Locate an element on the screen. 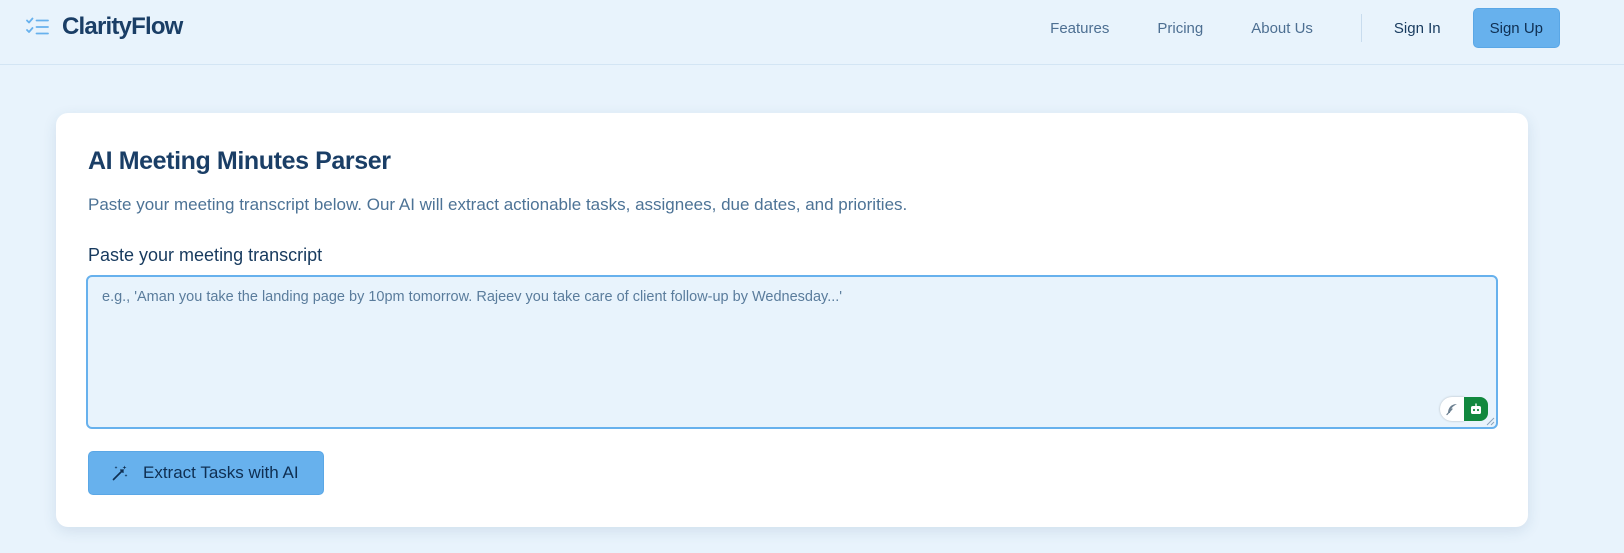  robot-icon is located at coordinates (1476, 409).